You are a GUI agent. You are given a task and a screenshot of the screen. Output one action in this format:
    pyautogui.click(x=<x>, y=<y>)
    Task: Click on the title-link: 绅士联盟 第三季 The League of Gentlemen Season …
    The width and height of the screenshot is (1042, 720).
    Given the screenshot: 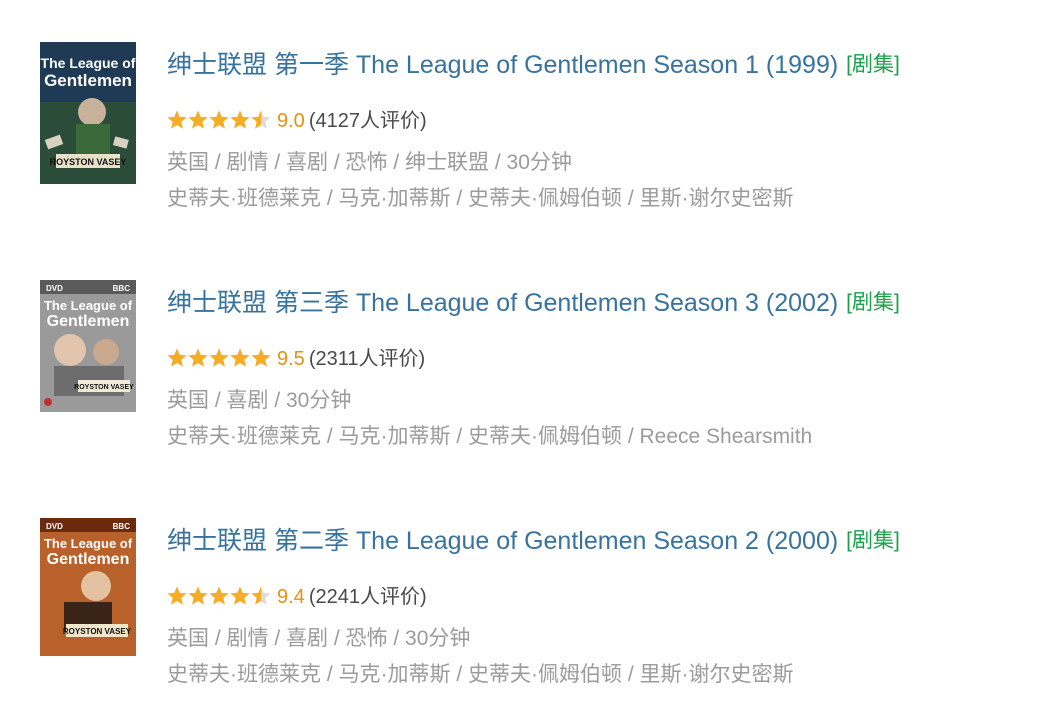 What is the action you would take?
    pyautogui.click(x=502, y=303)
    